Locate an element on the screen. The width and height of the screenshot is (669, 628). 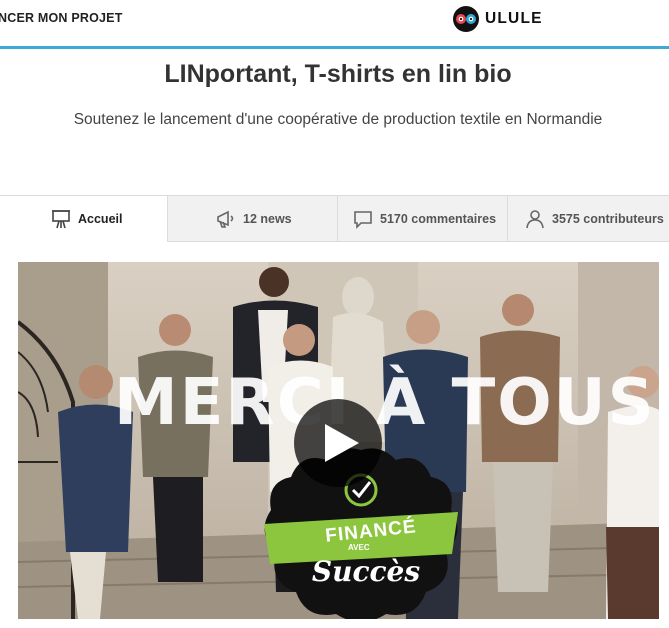
tab-contributors: 3575 contributeurs is located at coordinates (588, 218).